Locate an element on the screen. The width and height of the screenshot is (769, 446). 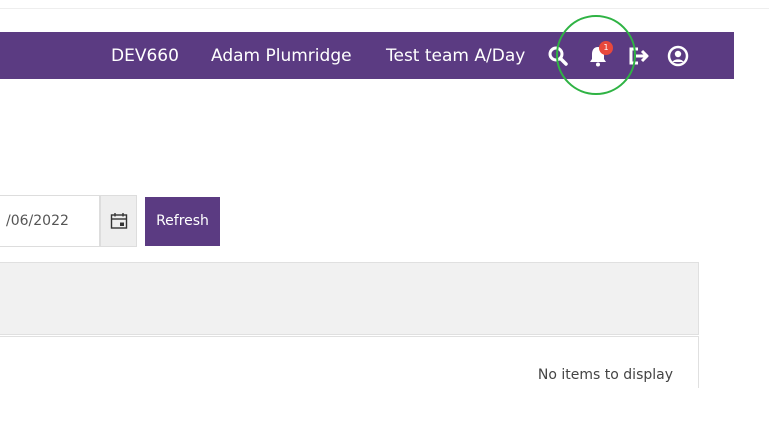
logout-icon is located at coordinates (638, 56).